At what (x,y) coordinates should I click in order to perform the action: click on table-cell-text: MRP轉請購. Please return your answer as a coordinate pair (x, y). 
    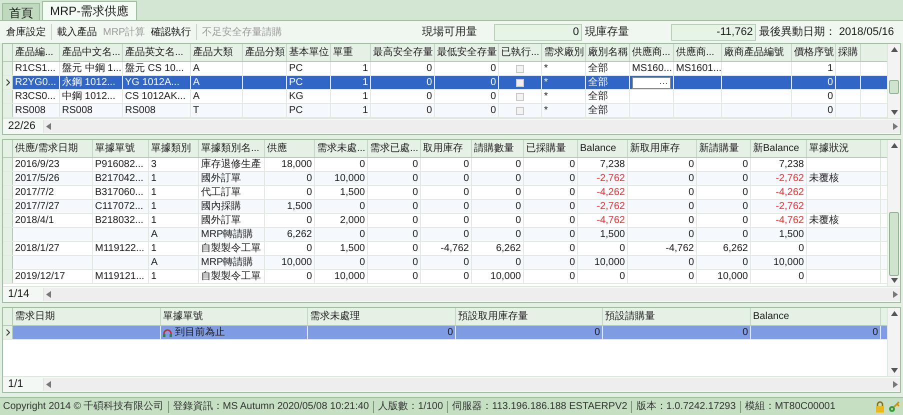
    Looking at the image, I should click on (227, 263).